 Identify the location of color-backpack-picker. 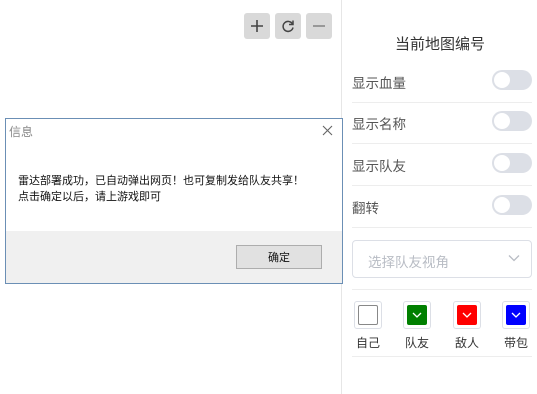
(516, 315).